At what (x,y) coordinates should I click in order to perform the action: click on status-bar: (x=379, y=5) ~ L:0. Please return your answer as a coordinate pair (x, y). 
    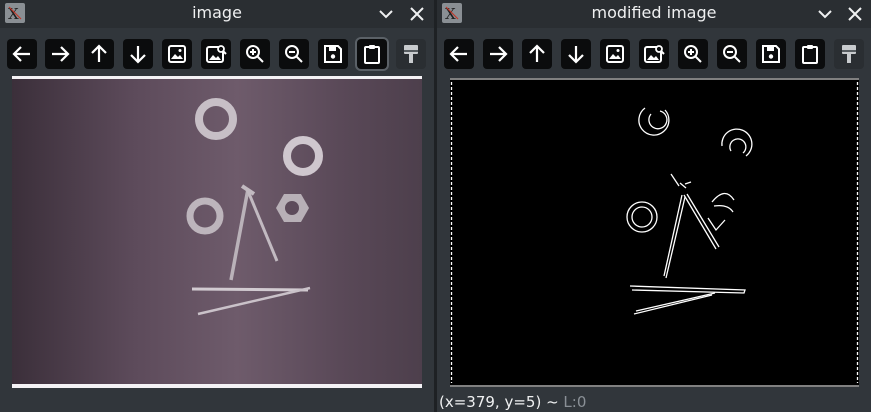
    Looking at the image, I should click on (512, 402).